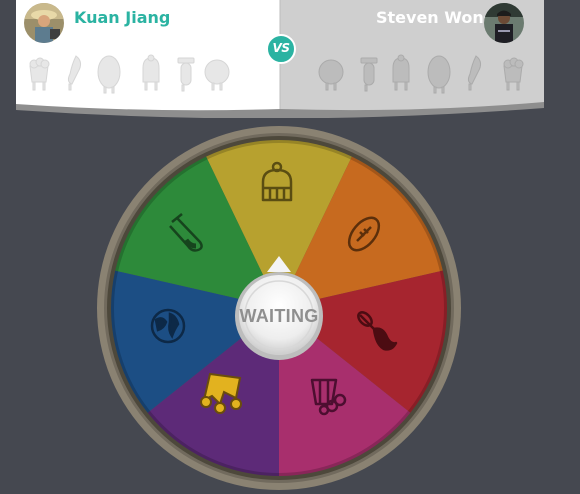 The width and height of the screenshot is (580, 494). What do you see at coordinates (168, 326) in the screenshot?
I see `geography-icon` at bounding box center [168, 326].